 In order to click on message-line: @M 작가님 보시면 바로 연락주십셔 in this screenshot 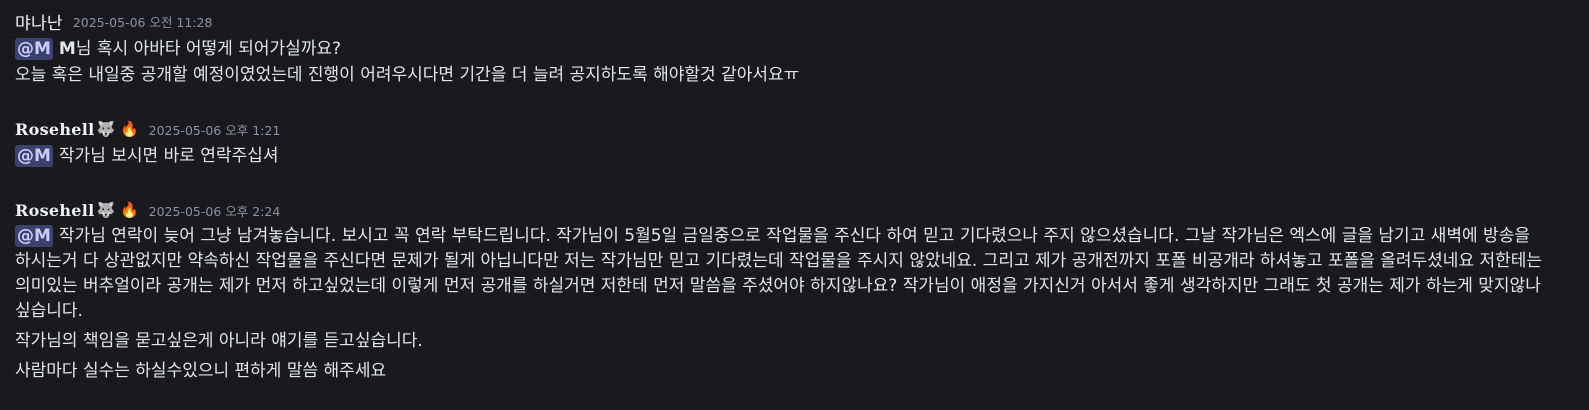, I will do `click(795, 156)`.